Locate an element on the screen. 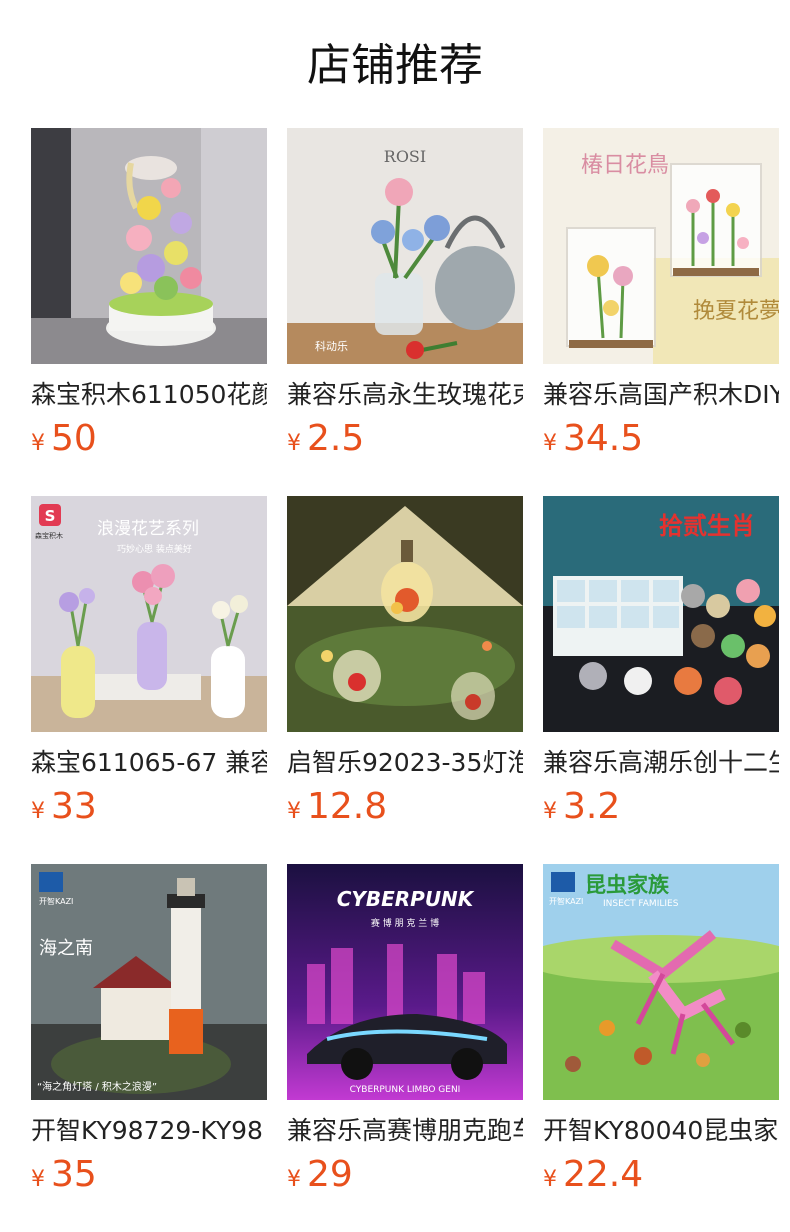 Image resolution: width=790 pixels, height=1232 pixels. product-image: 拾贰生肖 is located at coordinates (661, 614).